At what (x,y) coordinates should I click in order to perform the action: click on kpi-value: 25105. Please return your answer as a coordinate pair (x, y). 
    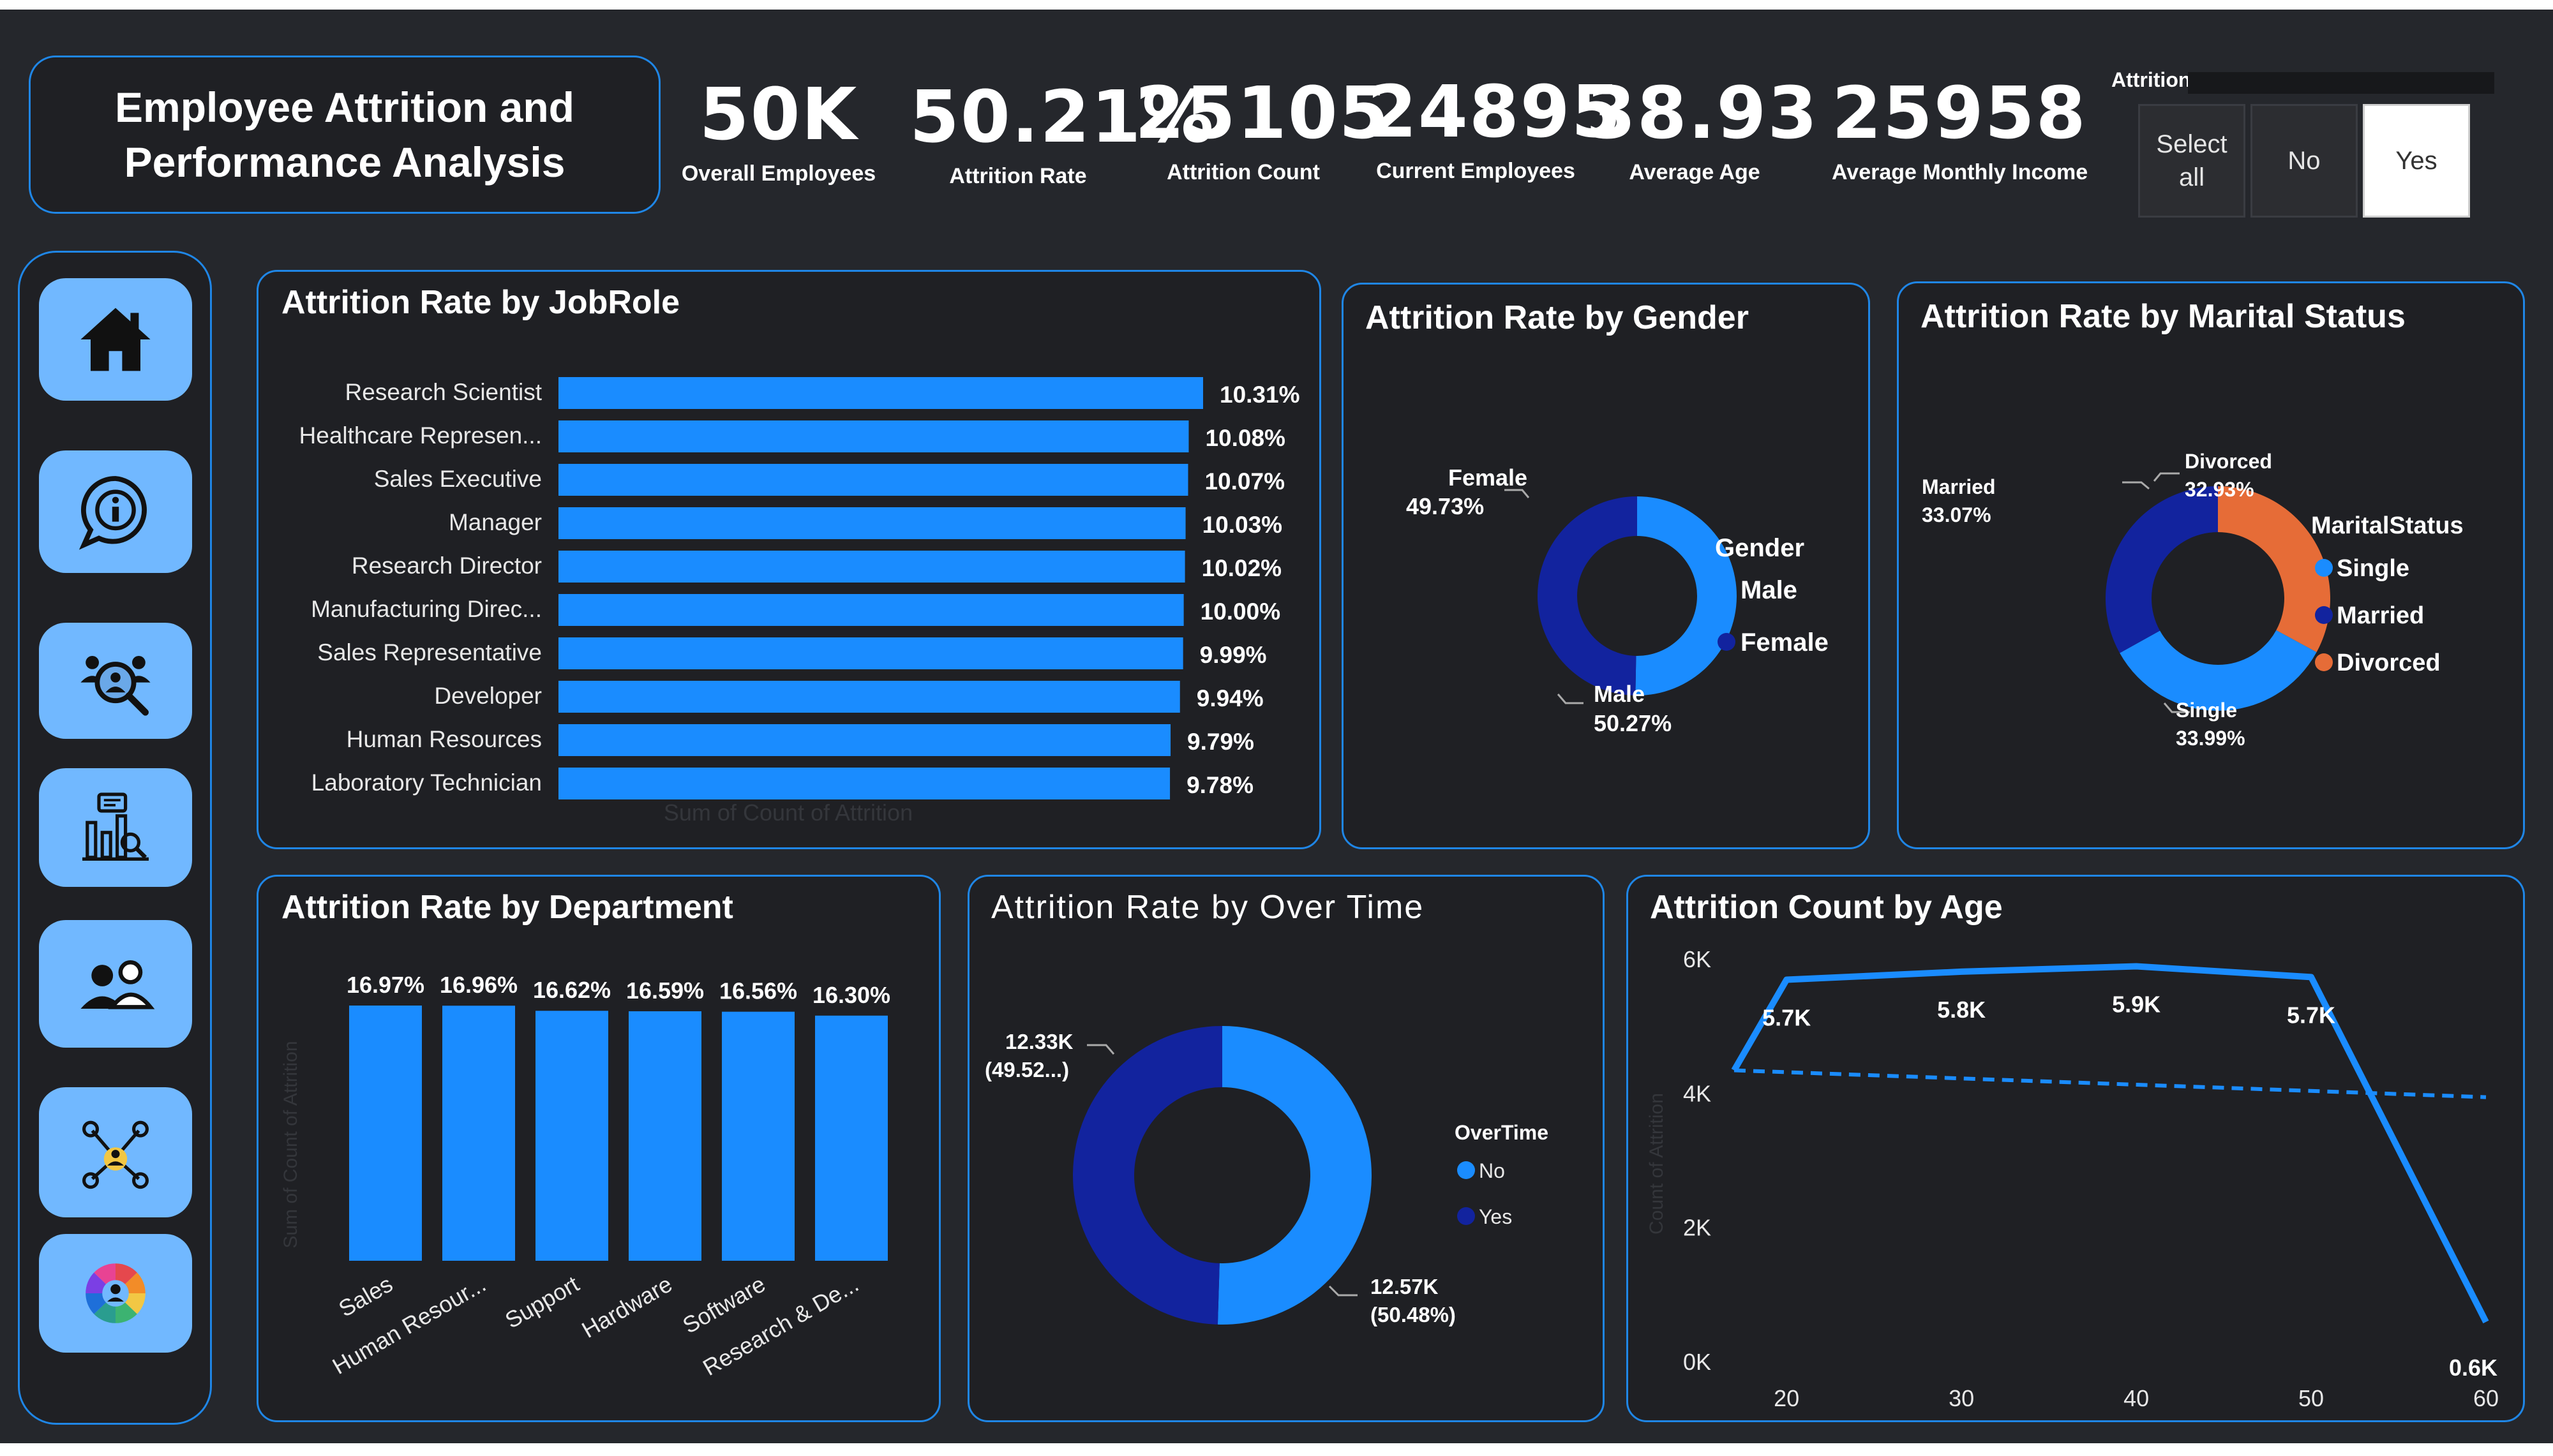
    Looking at the image, I should click on (1262, 113).